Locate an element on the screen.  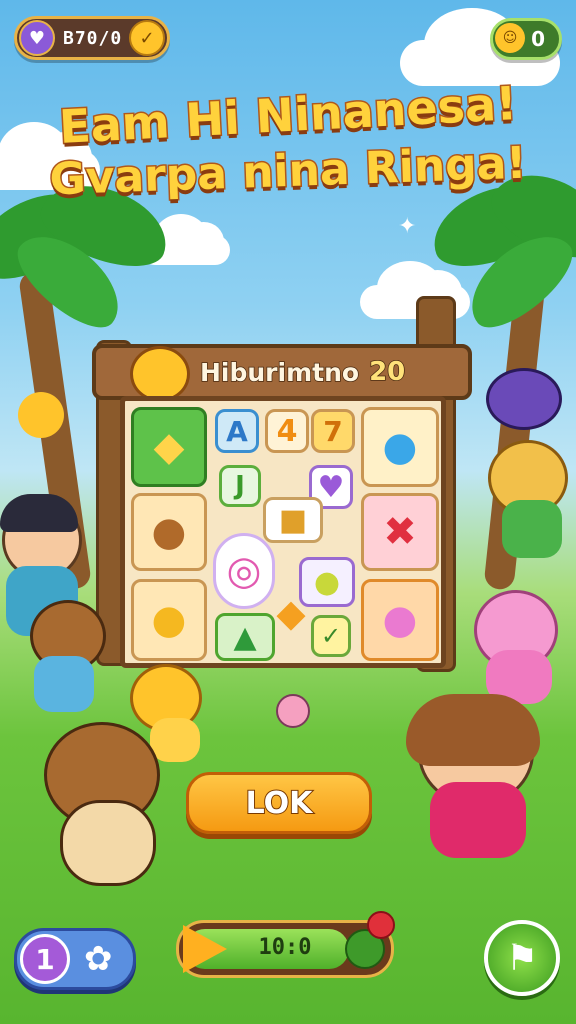
orange-gem-icon: ◆ is located at coordinates (291, 613).